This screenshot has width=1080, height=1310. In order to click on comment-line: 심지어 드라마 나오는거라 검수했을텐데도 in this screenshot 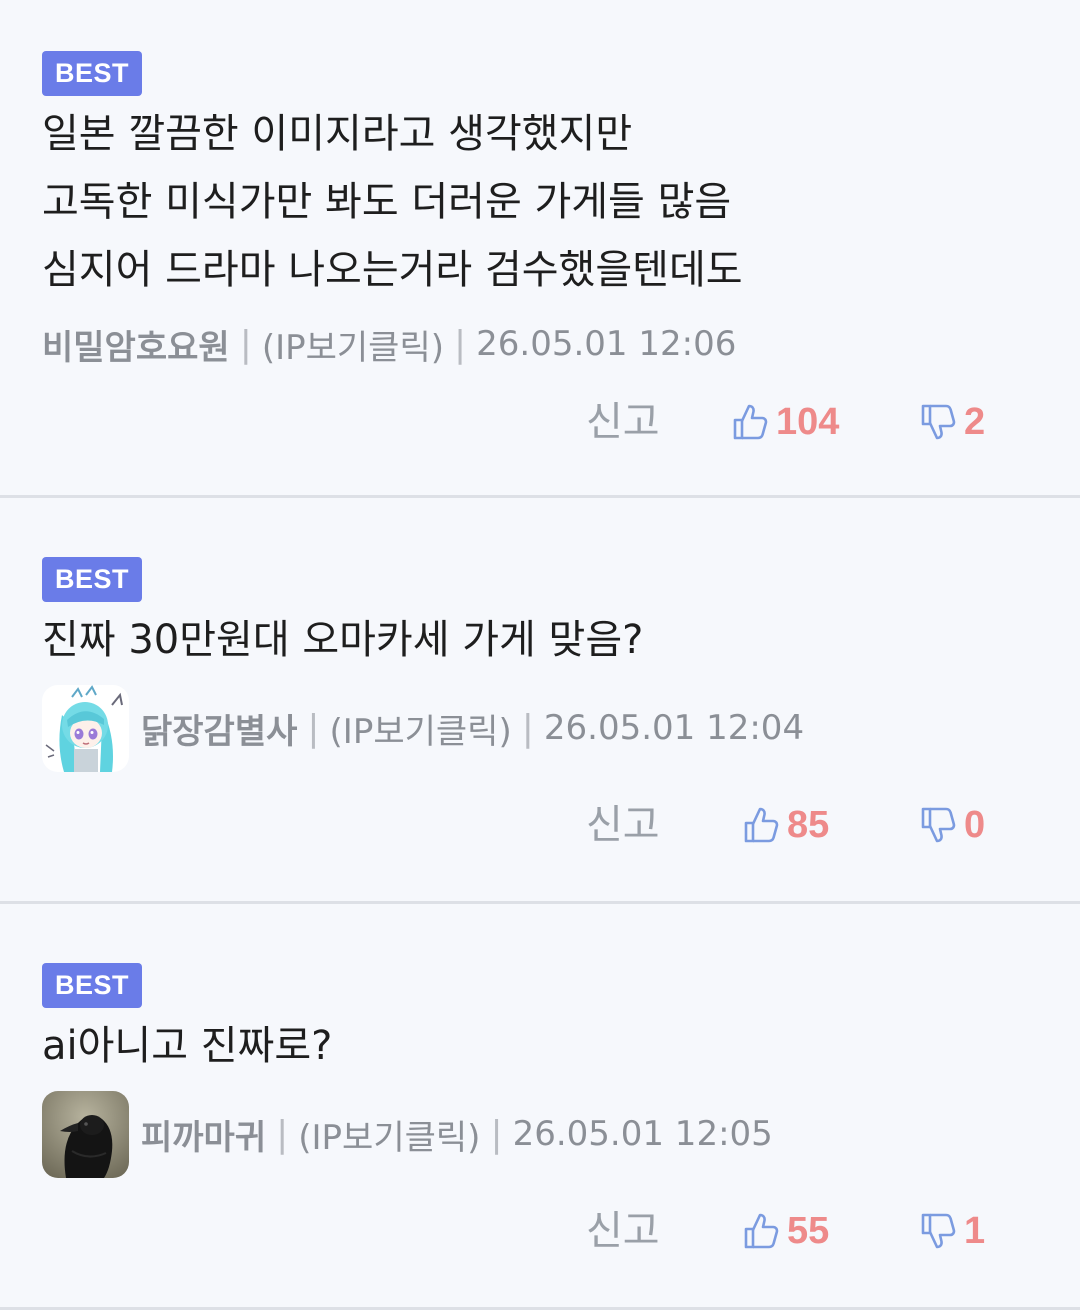, I will do `click(392, 270)`.